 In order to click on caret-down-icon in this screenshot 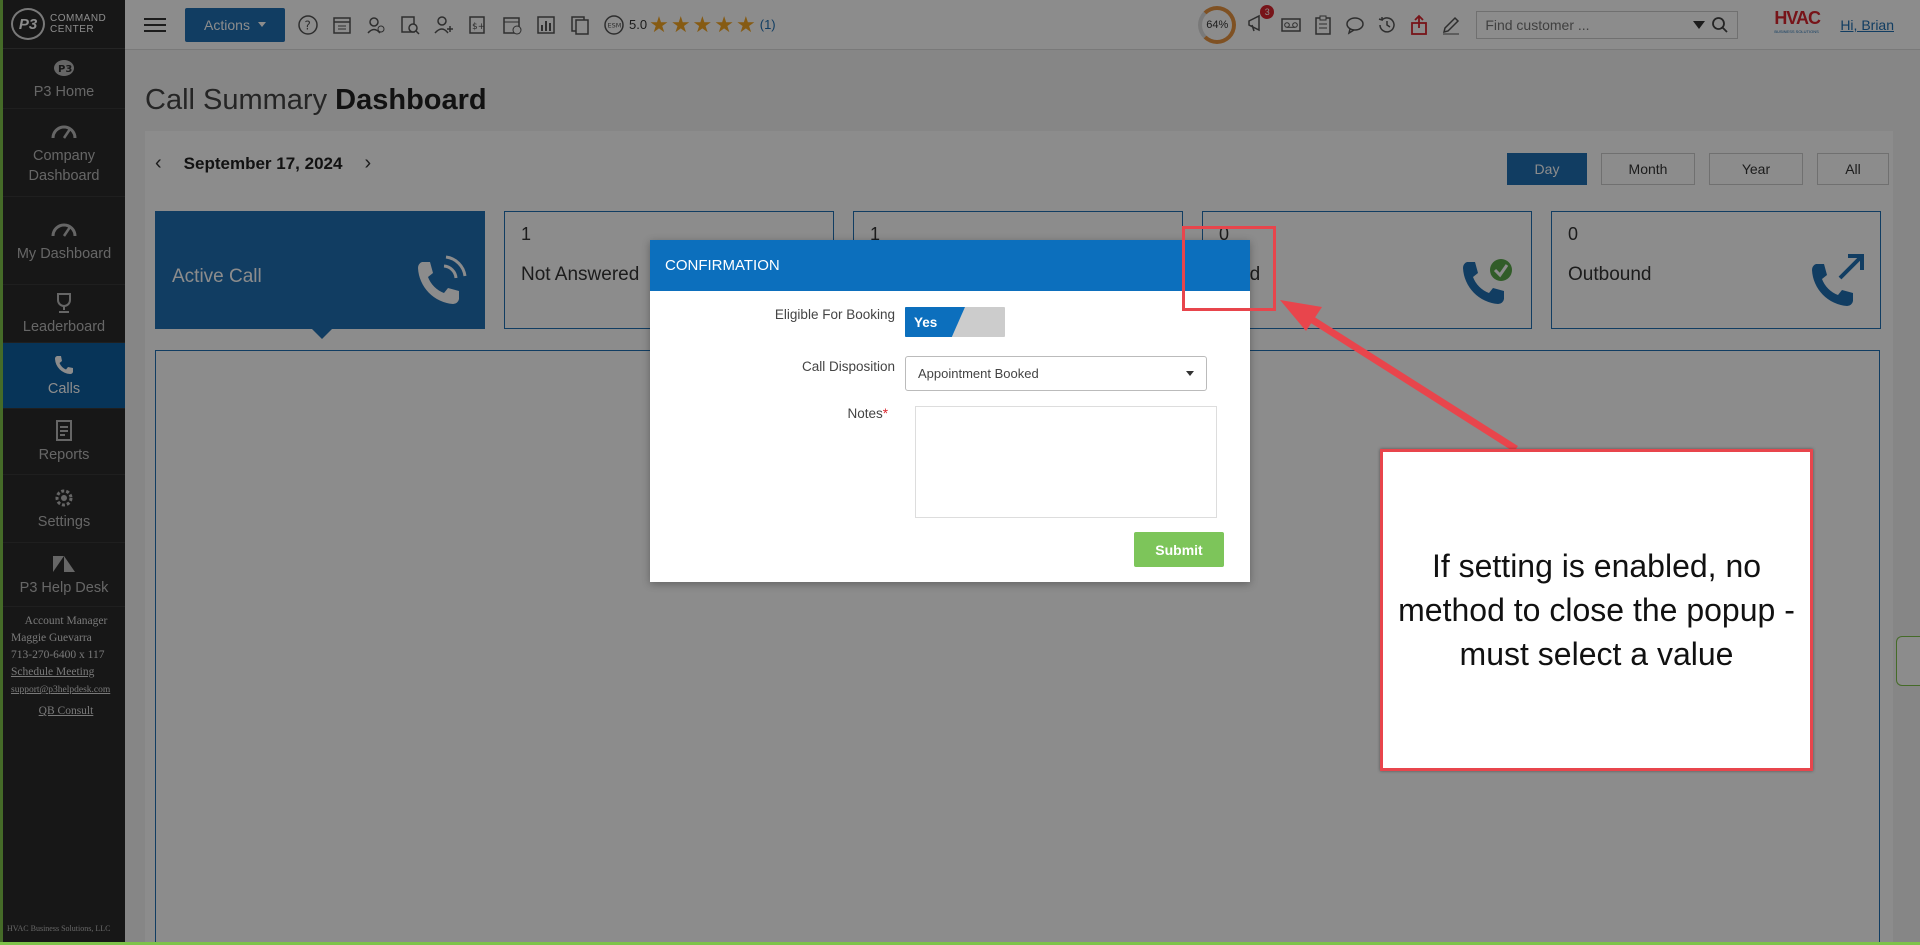, I will do `click(1190, 373)`.